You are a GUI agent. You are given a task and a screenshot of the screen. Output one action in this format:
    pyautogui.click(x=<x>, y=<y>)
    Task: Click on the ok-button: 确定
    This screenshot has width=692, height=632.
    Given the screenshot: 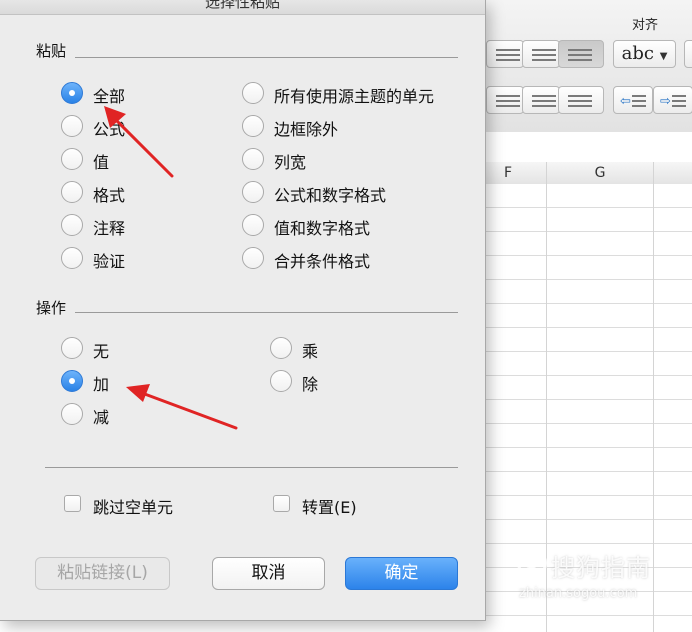 What is the action you would take?
    pyautogui.click(x=401, y=573)
    